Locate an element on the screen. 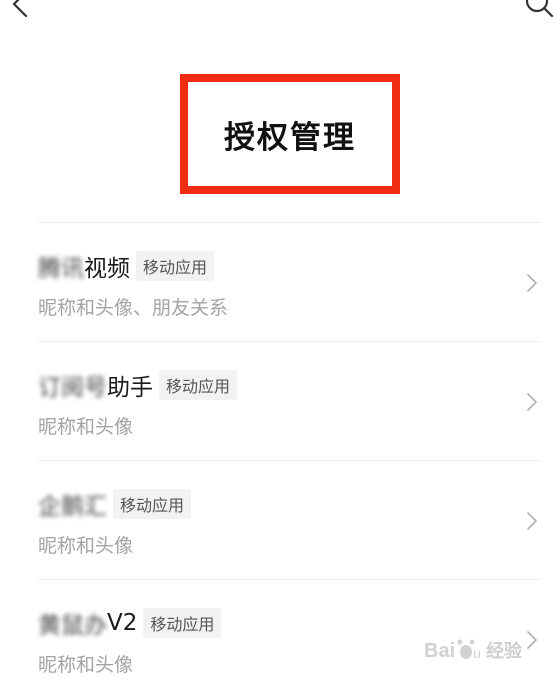  app-name-blurred: 订阅号 is located at coordinates (72, 388).